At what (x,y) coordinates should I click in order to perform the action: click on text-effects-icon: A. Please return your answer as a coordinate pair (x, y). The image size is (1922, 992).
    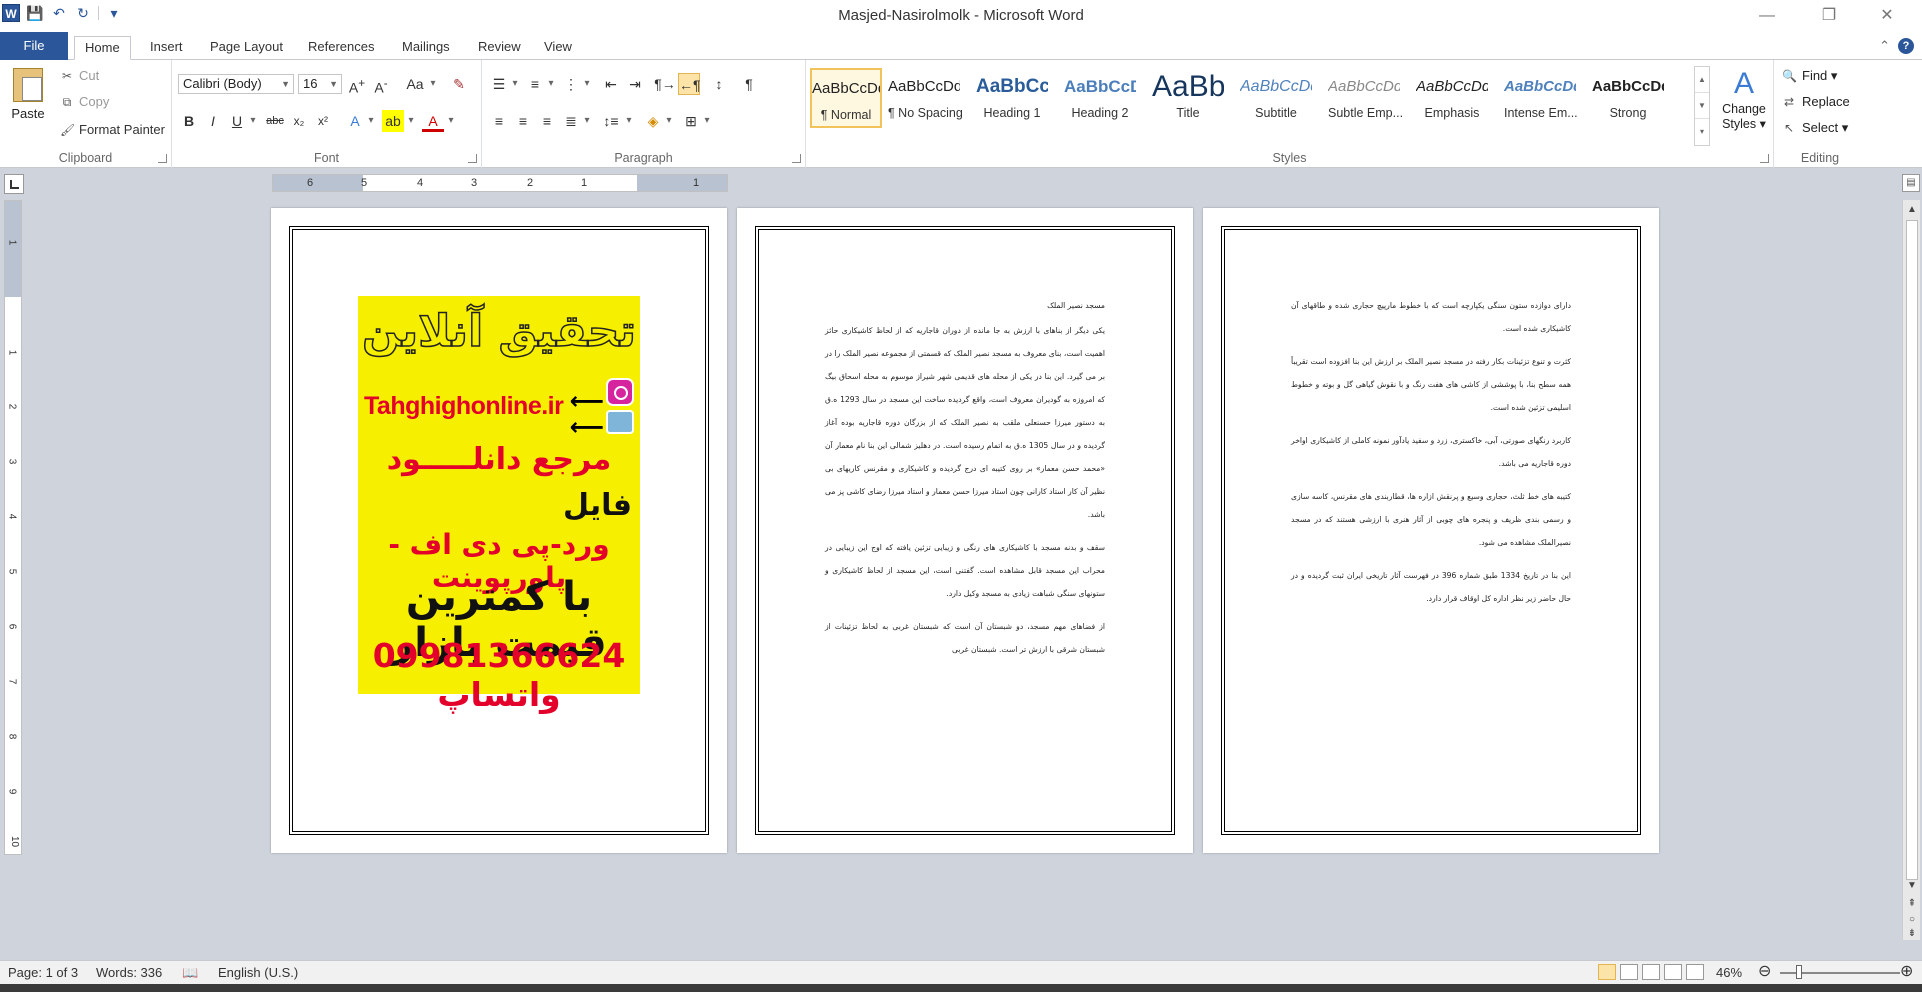
    Looking at the image, I should click on (355, 121).